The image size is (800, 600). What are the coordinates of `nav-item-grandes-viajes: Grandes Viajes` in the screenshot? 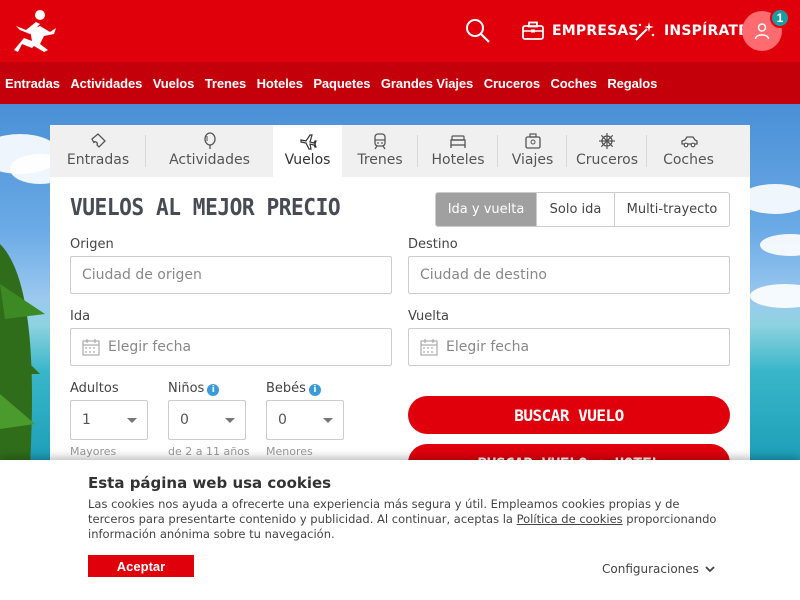 It's located at (427, 83).